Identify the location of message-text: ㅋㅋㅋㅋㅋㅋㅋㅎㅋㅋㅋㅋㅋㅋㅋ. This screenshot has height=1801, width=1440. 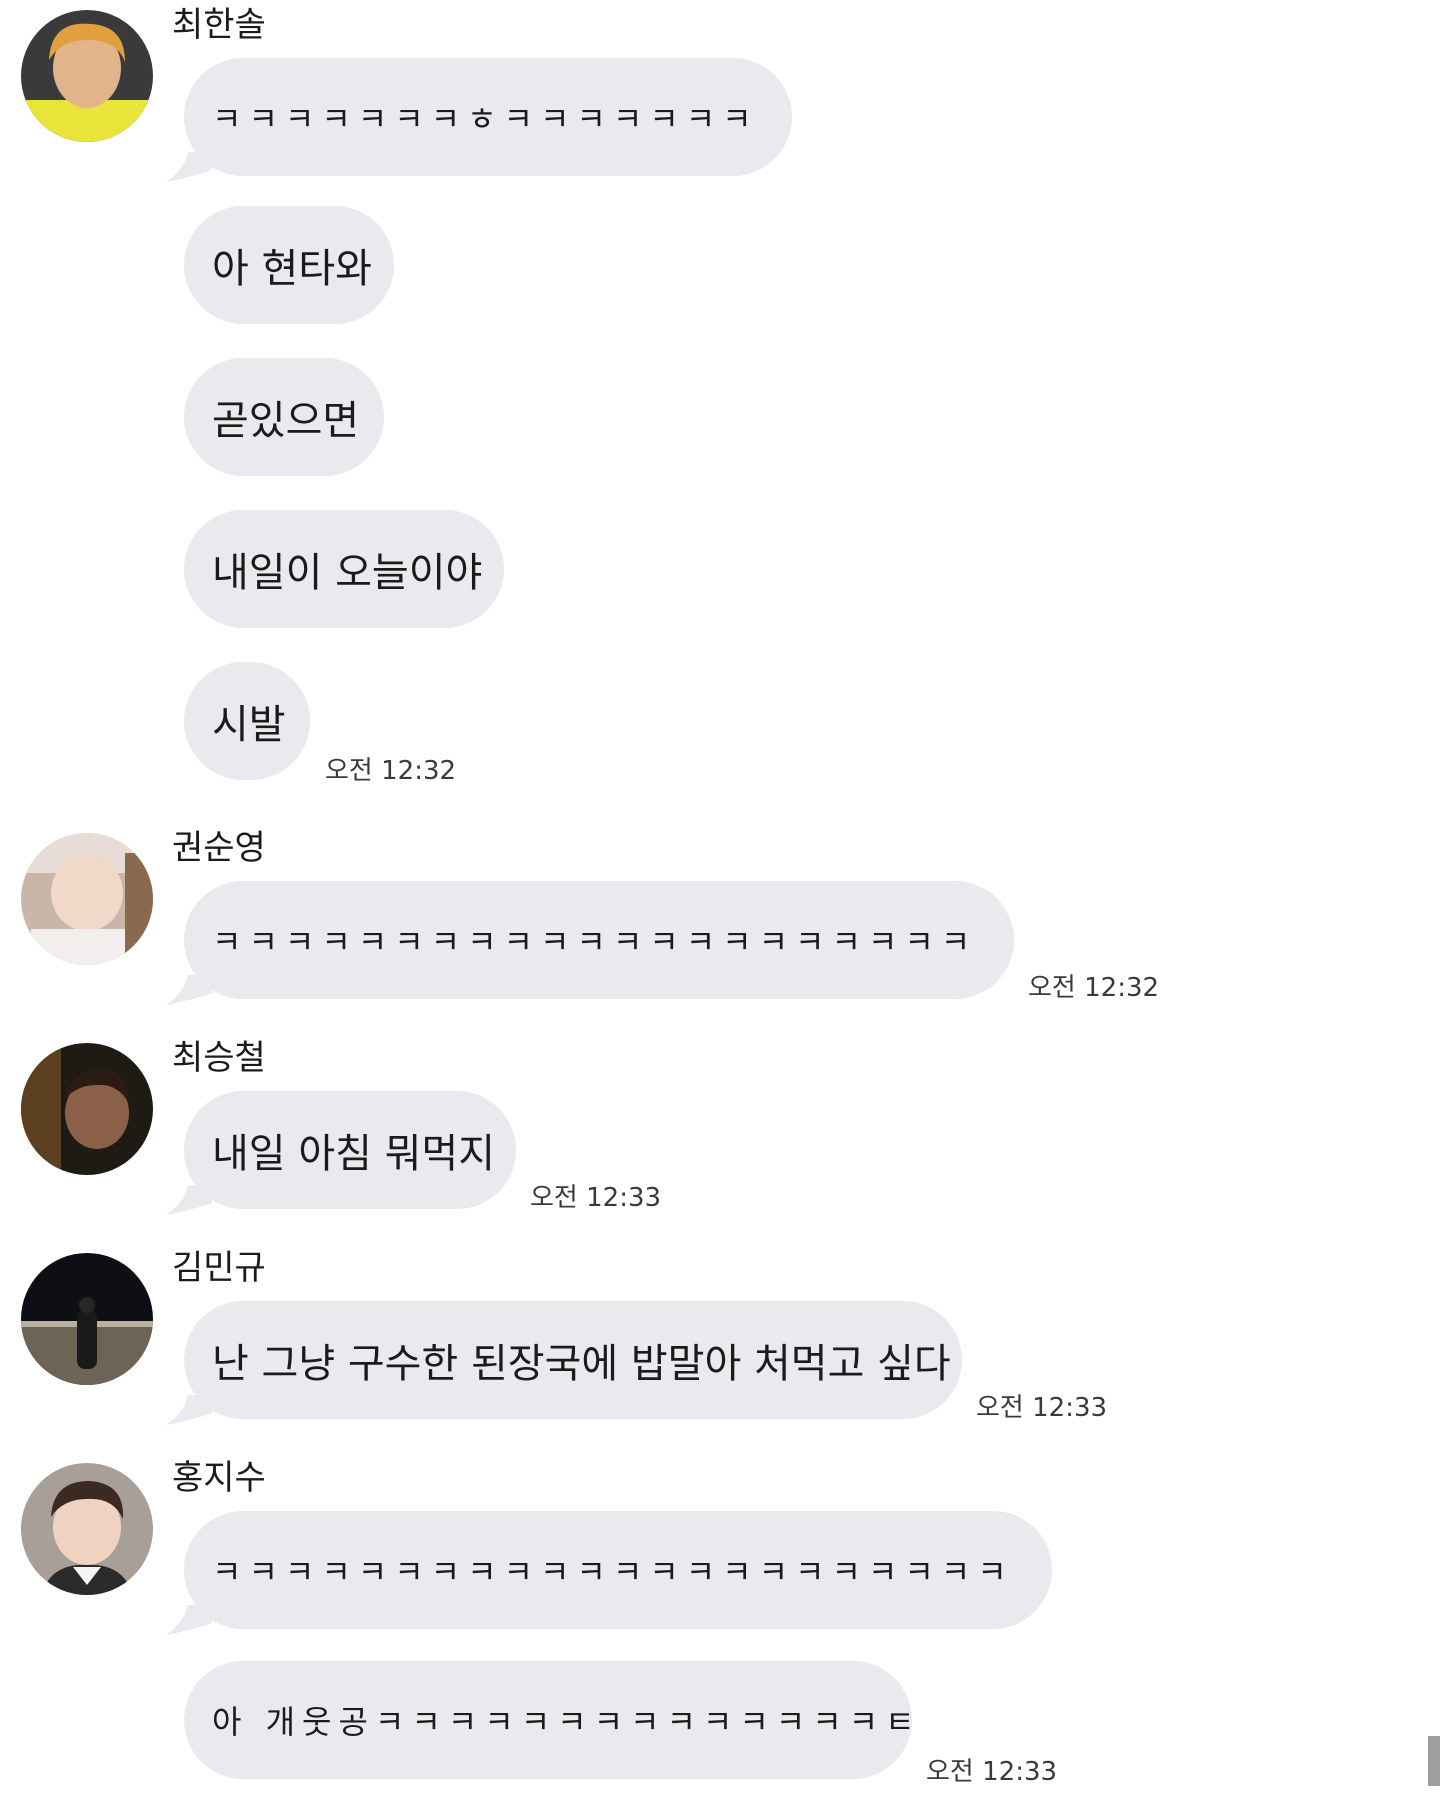
(485, 119).